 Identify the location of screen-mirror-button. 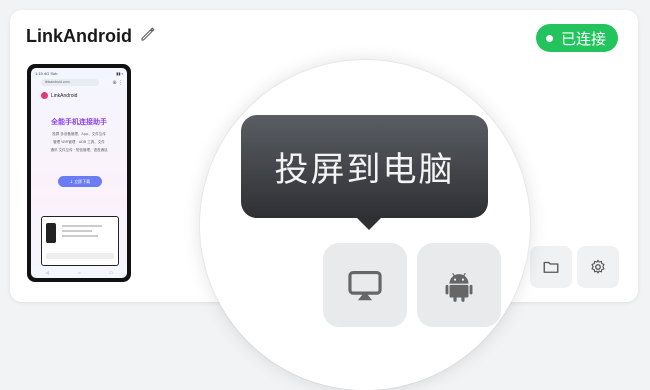
(365, 285).